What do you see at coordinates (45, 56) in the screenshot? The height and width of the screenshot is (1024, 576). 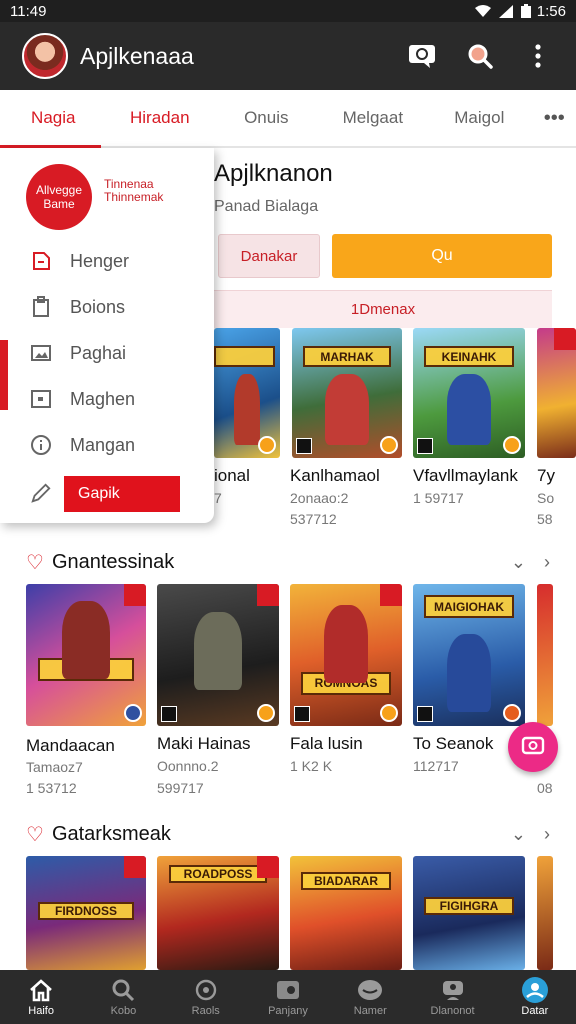 I see `avatar` at bounding box center [45, 56].